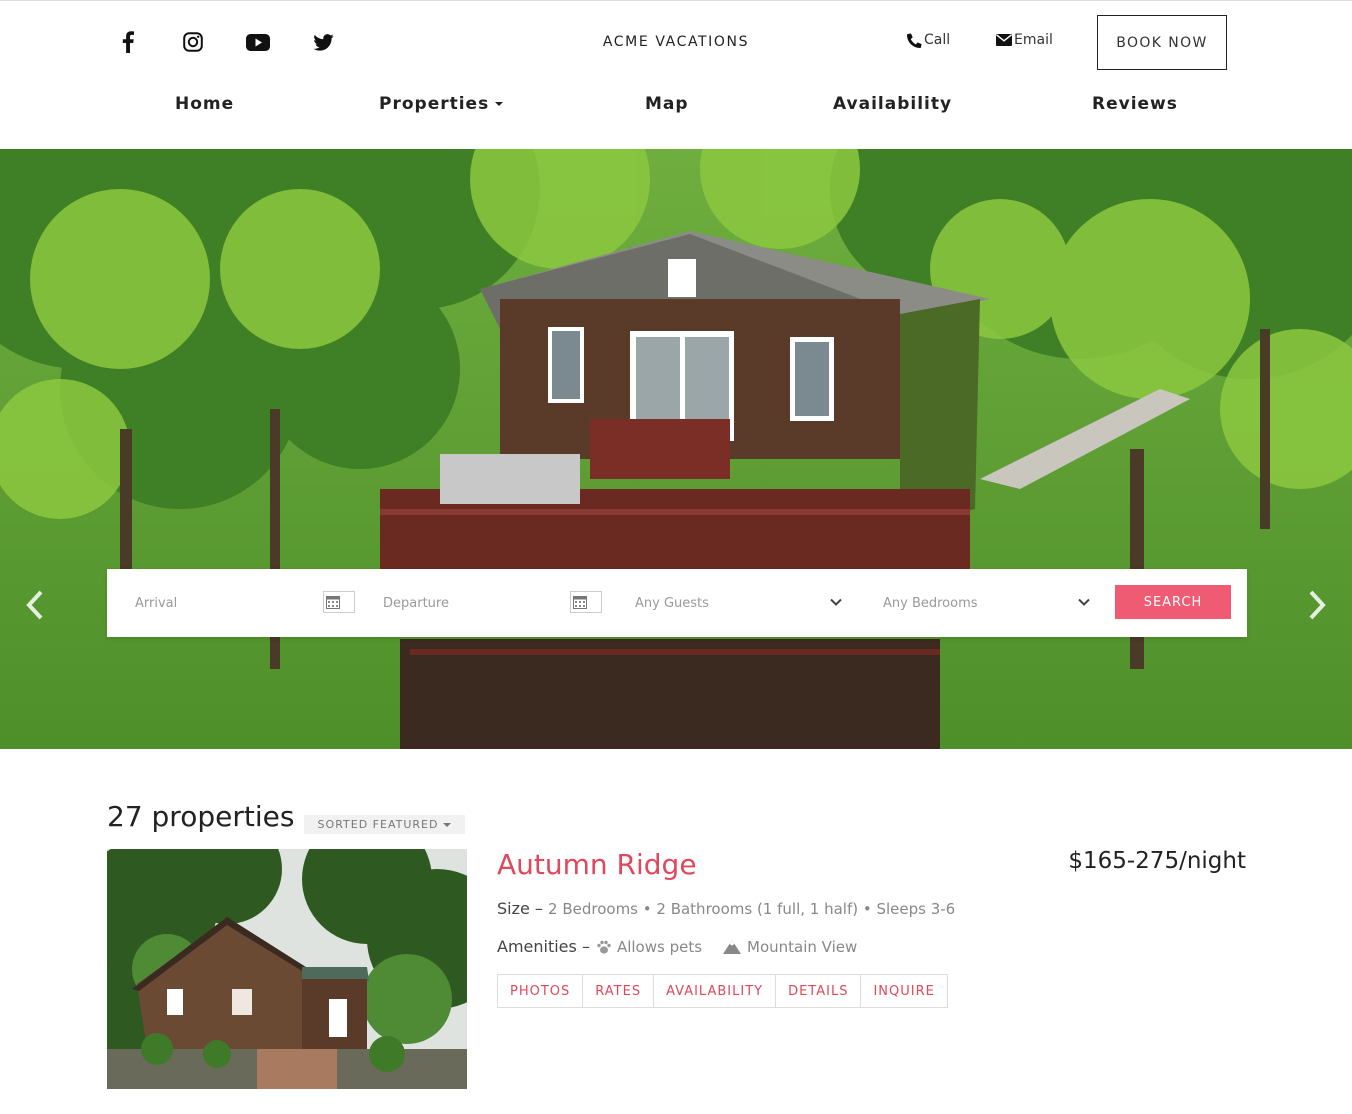 Image resolution: width=1352 pixels, height=1114 pixels. Describe the element at coordinates (543, 946) in the screenshot. I see `amenities-label: Amenities –` at that location.